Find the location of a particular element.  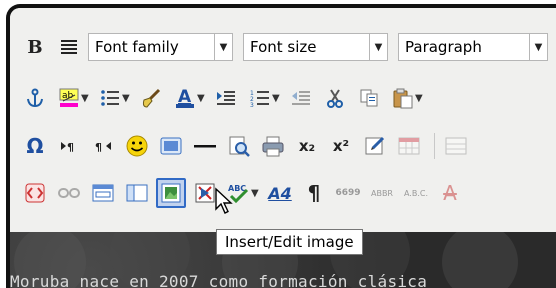

text-color-icon: A is located at coordinates (185, 97).